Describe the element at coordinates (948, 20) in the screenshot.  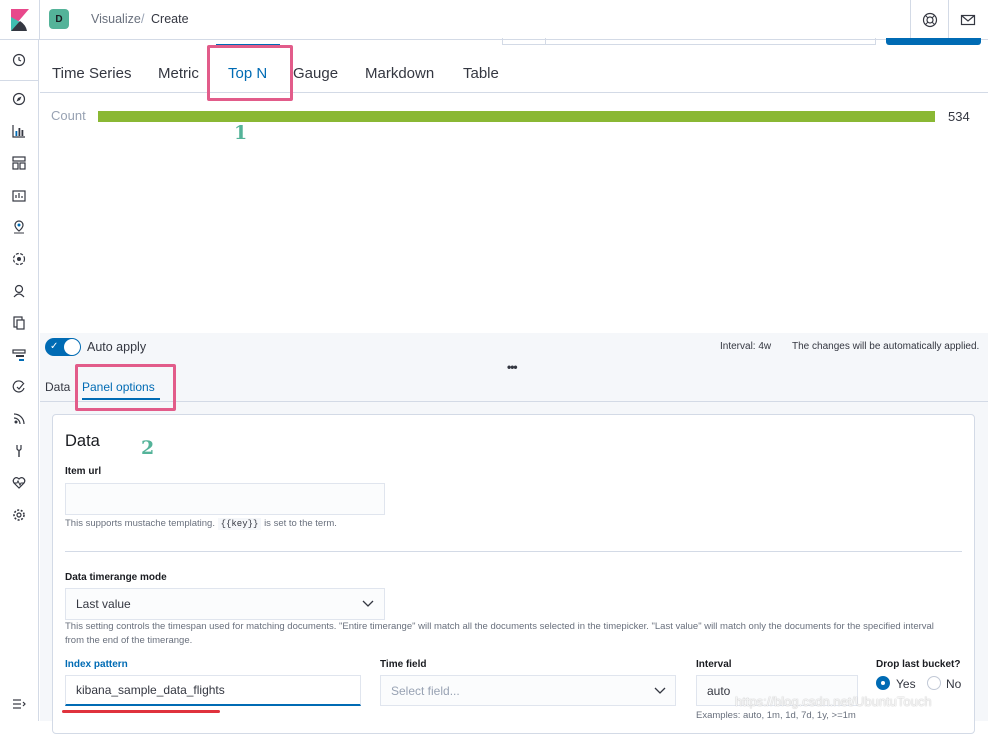
I see `header-divider-right2` at that location.